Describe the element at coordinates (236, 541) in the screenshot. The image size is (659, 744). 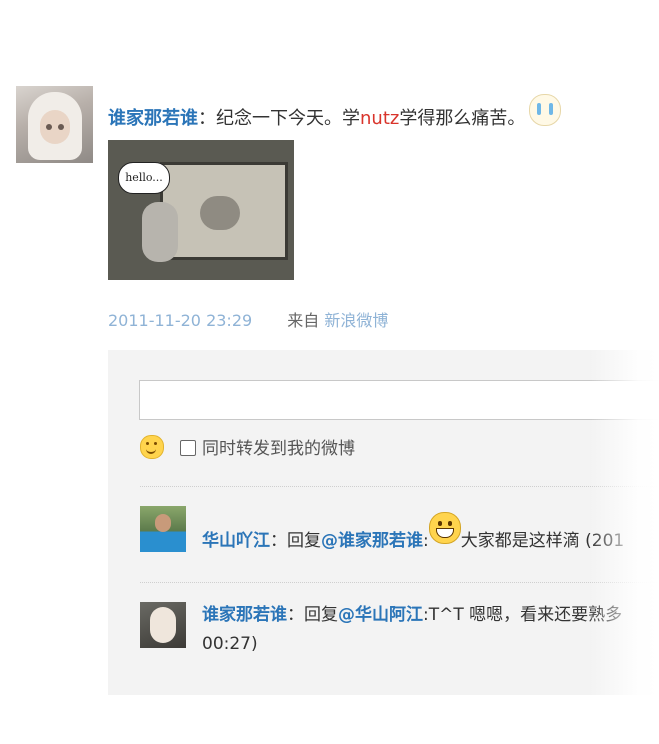
I see `comment-author: 华山吖江` at that location.